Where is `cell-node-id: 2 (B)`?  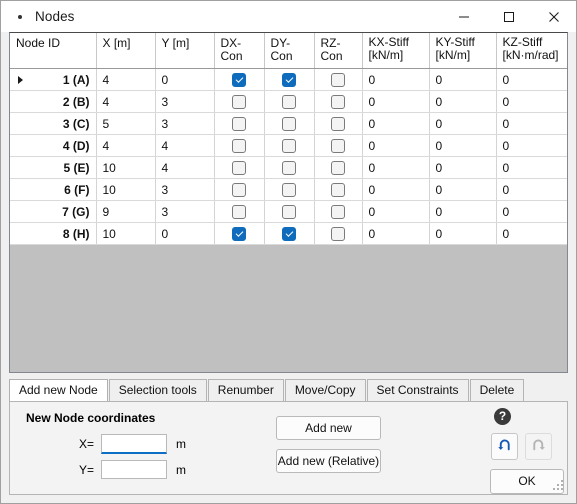 cell-node-id: 2 (B) is located at coordinates (53, 101).